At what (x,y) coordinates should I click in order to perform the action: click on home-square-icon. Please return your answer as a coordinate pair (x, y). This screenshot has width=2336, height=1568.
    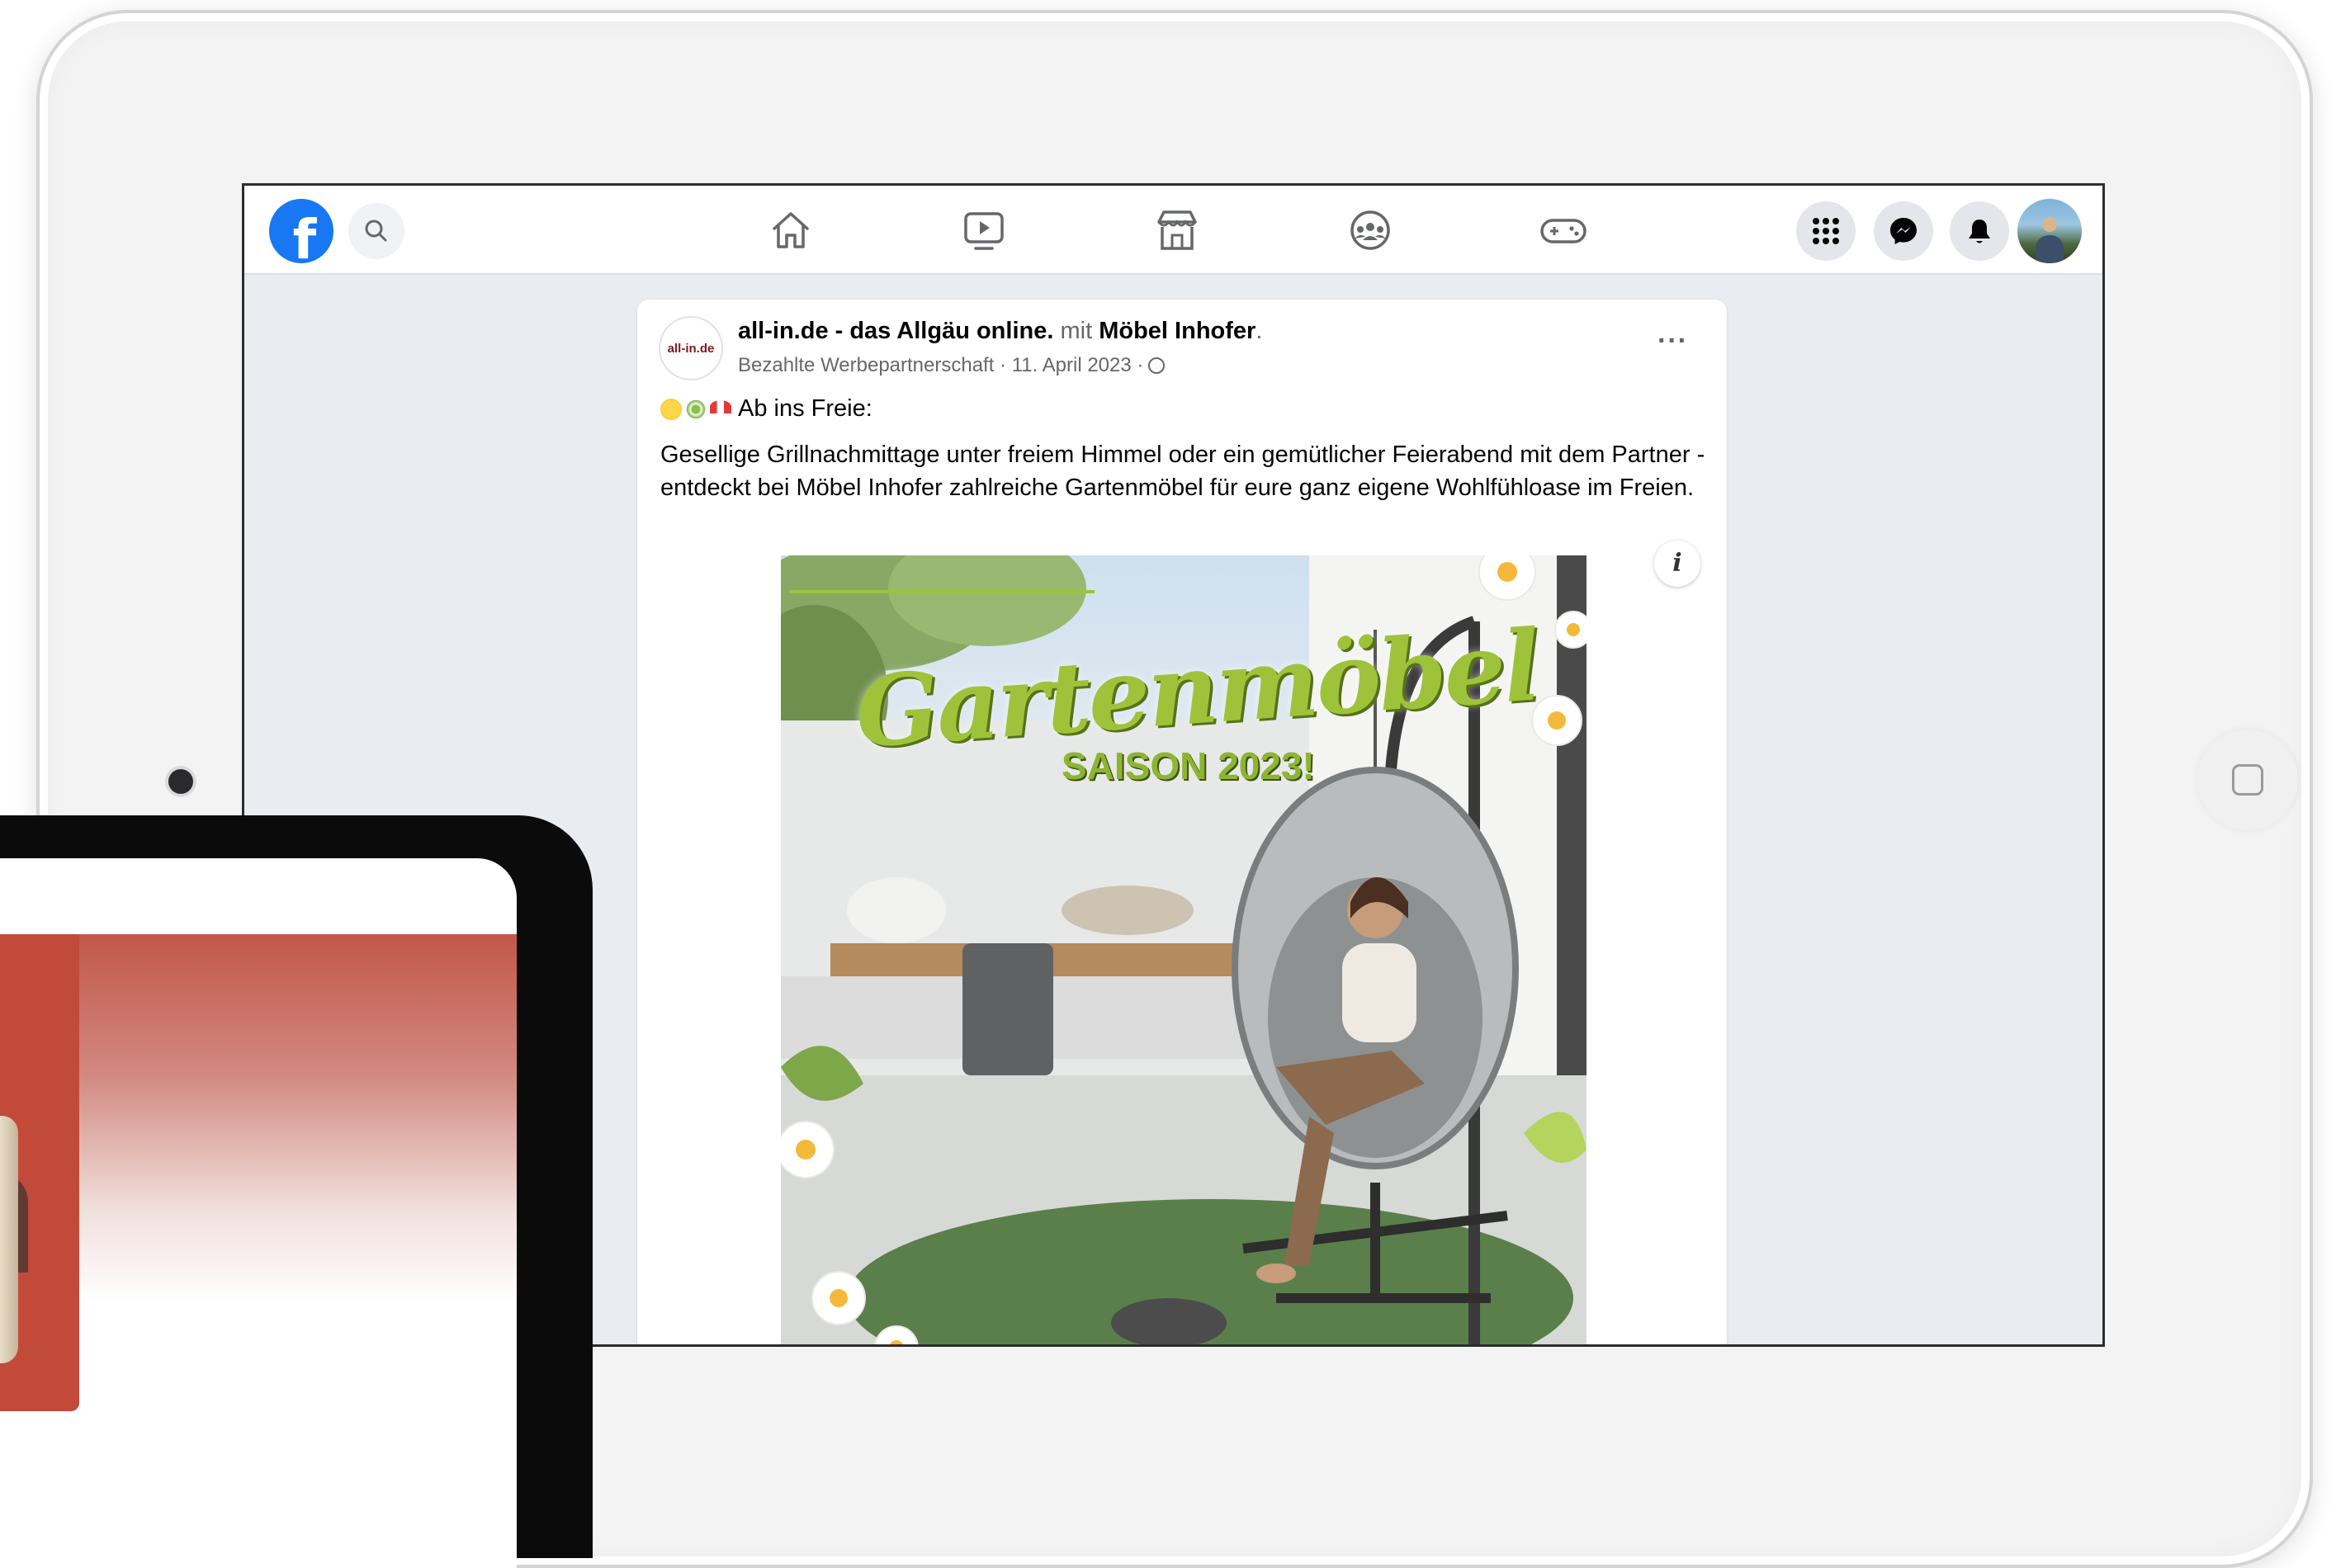
    Looking at the image, I should click on (2247, 780).